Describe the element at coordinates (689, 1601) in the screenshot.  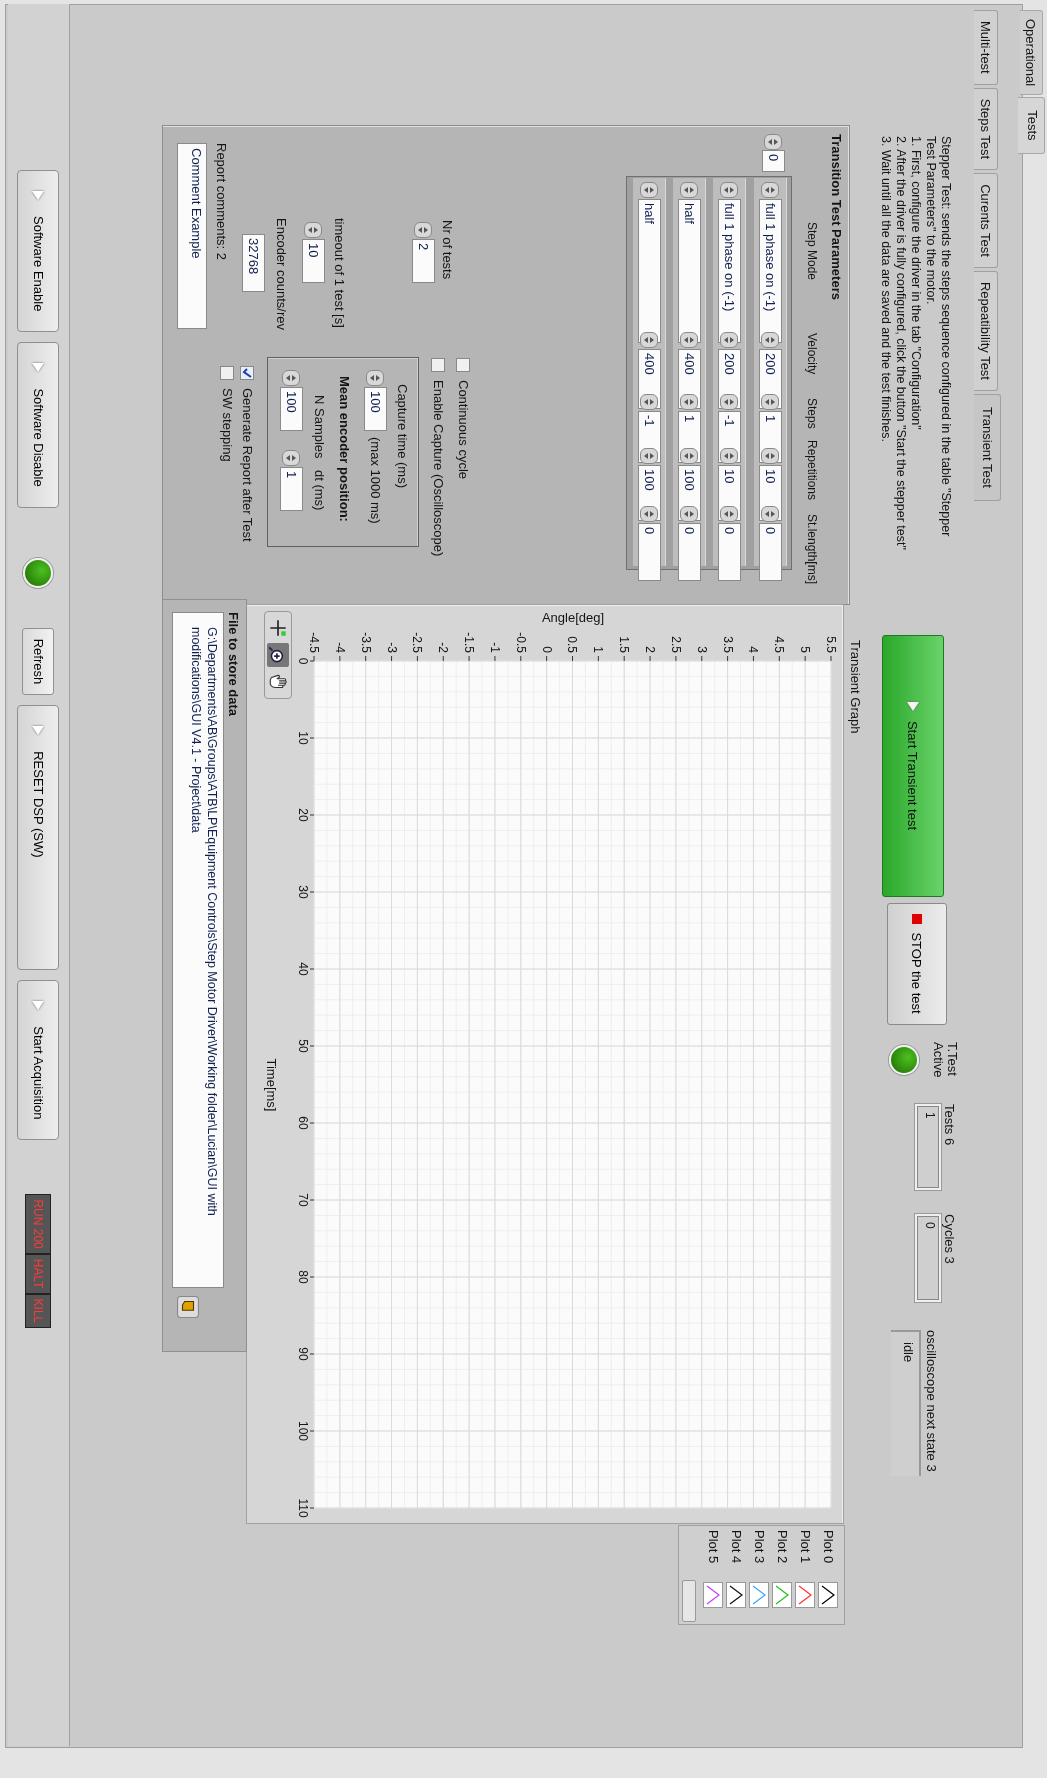
I see `scroll-bar` at that location.